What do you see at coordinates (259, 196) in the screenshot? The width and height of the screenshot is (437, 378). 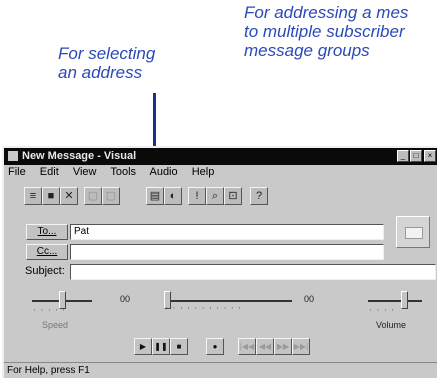 I see `help-icon: ?` at bounding box center [259, 196].